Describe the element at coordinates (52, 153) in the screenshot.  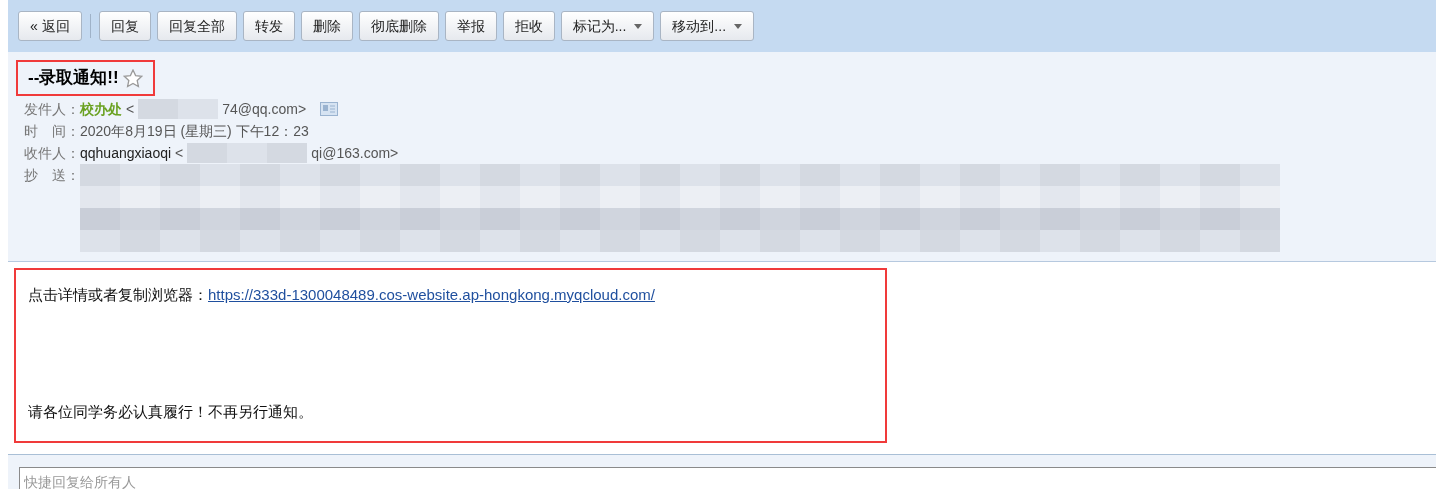
I see `field-label: 收件人：` at that location.